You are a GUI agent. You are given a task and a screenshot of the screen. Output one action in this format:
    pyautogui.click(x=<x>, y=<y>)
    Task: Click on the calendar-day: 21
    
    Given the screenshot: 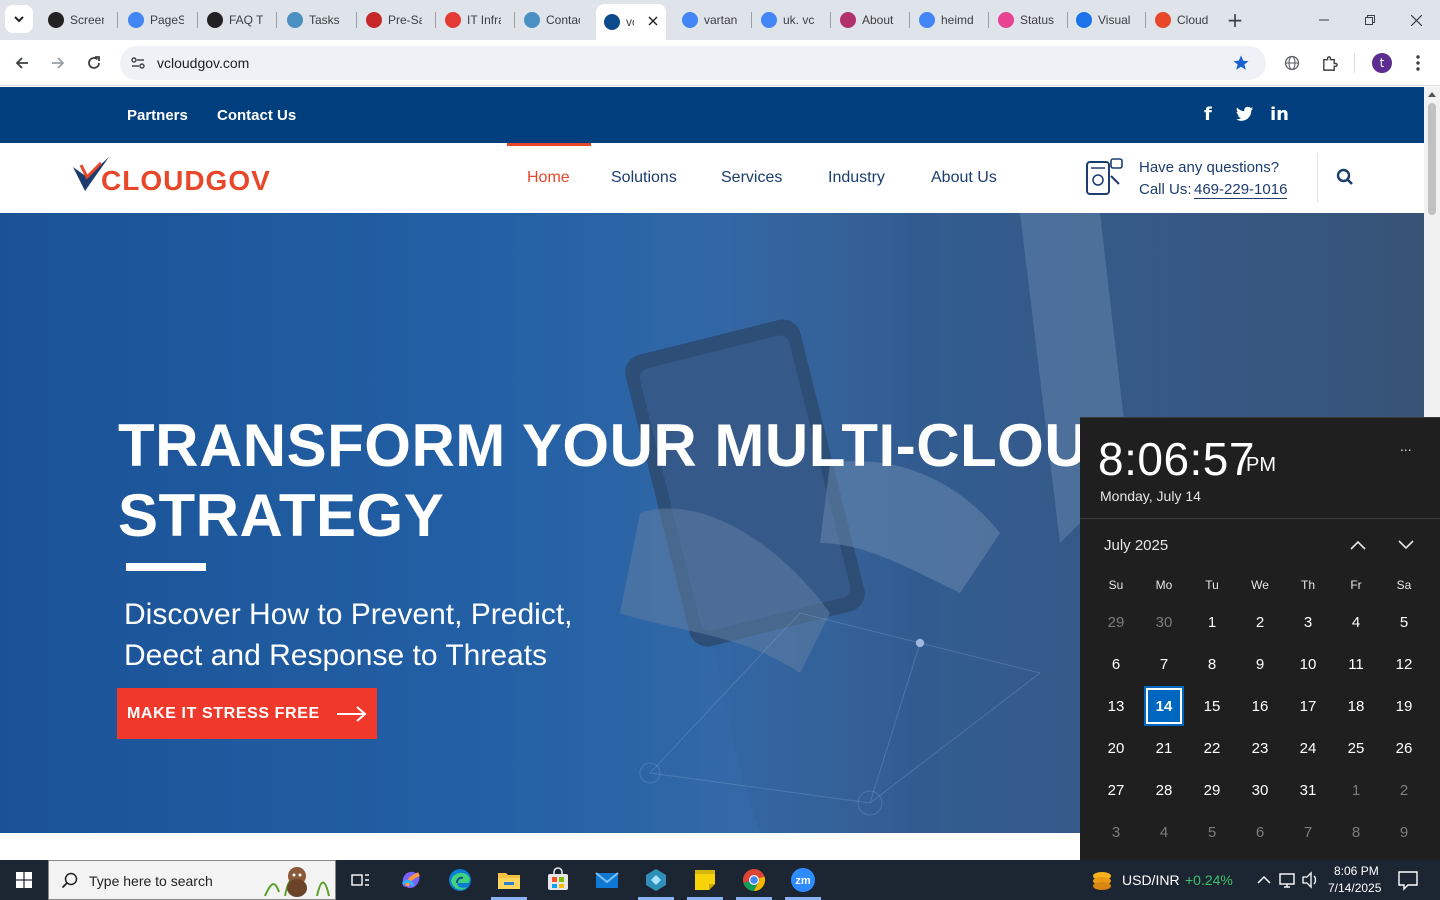 What is the action you would take?
    pyautogui.click(x=1164, y=748)
    